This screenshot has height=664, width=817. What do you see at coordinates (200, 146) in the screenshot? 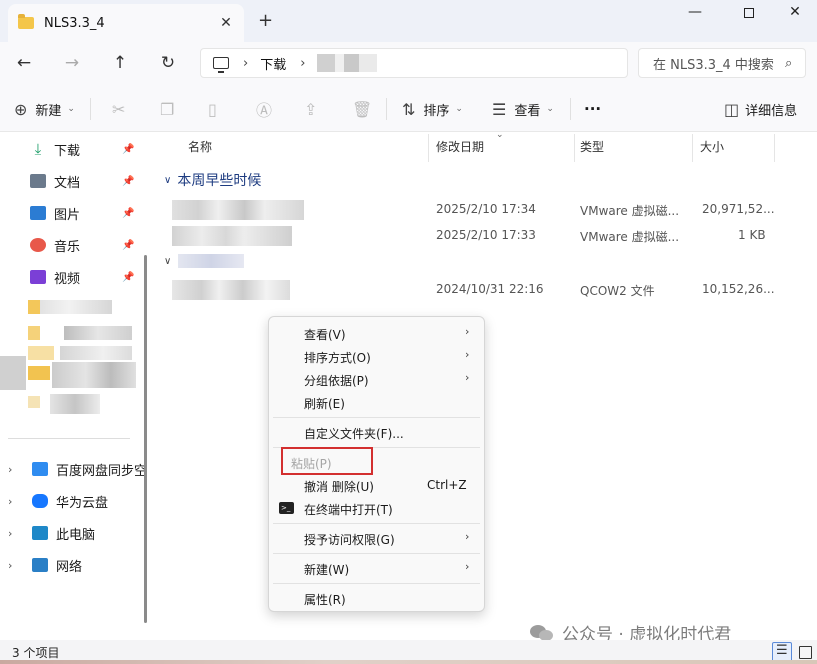
I see `column-header-name: 名称` at bounding box center [200, 146].